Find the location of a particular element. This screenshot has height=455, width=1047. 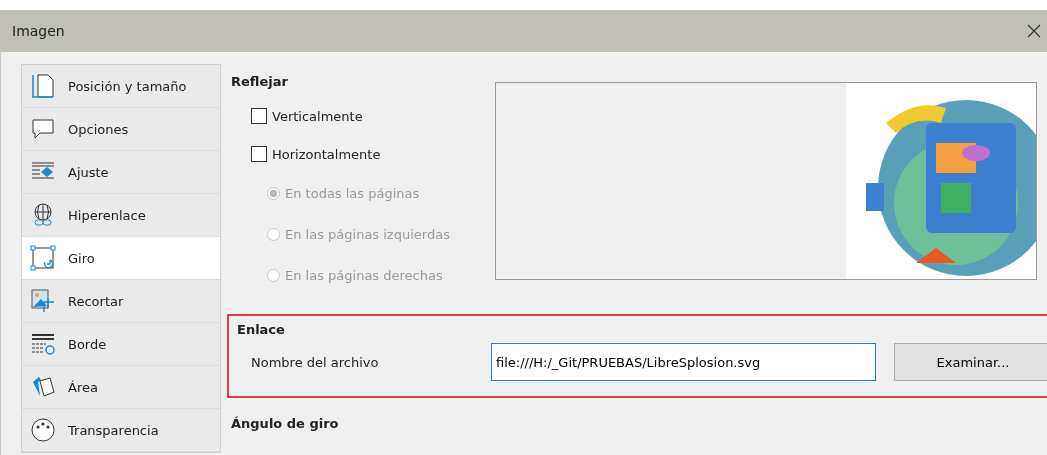

file-name-field: file:///H:/_Git/PRUEBAS/LibreSplosion.svg is located at coordinates (683, 362).